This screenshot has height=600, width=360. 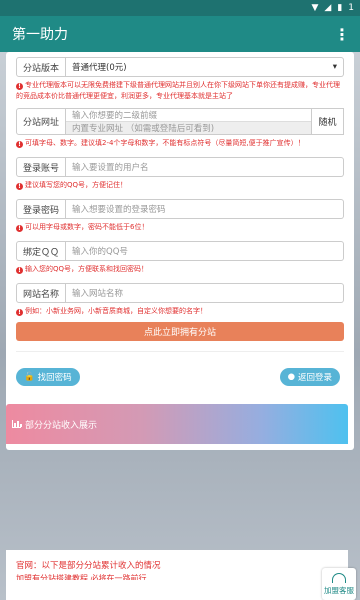 What do you see at coordinates (40, 35) in the screenshot?
I see `app-title: 第一助力` at bounding box center [40, 35].